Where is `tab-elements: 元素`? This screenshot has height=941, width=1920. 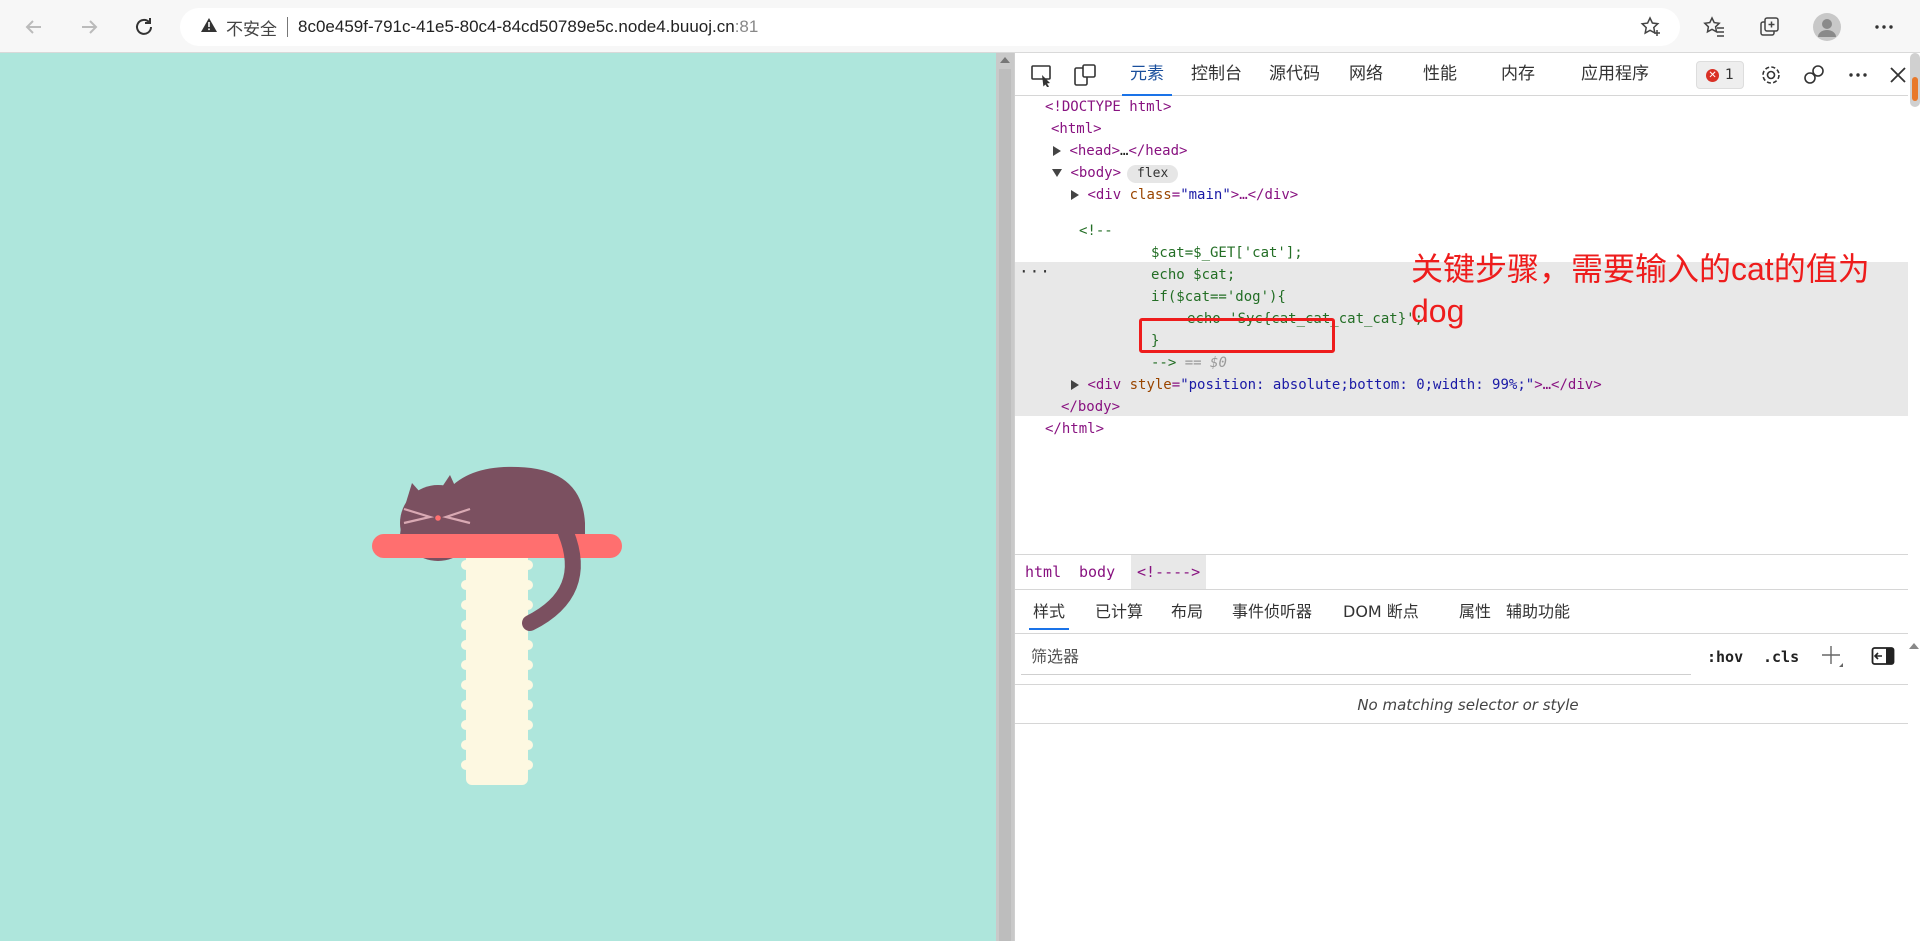 tab-elements: 元素 is located at coordinates (1147, 74).